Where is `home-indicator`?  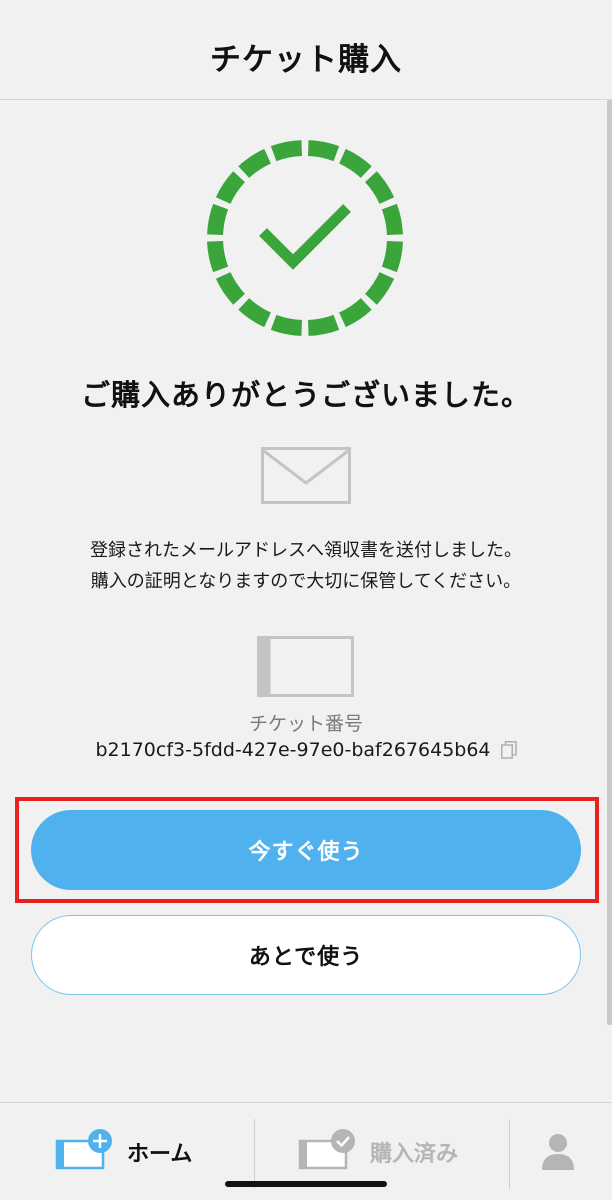
home-indicator is located at coordinates (306, 1184).